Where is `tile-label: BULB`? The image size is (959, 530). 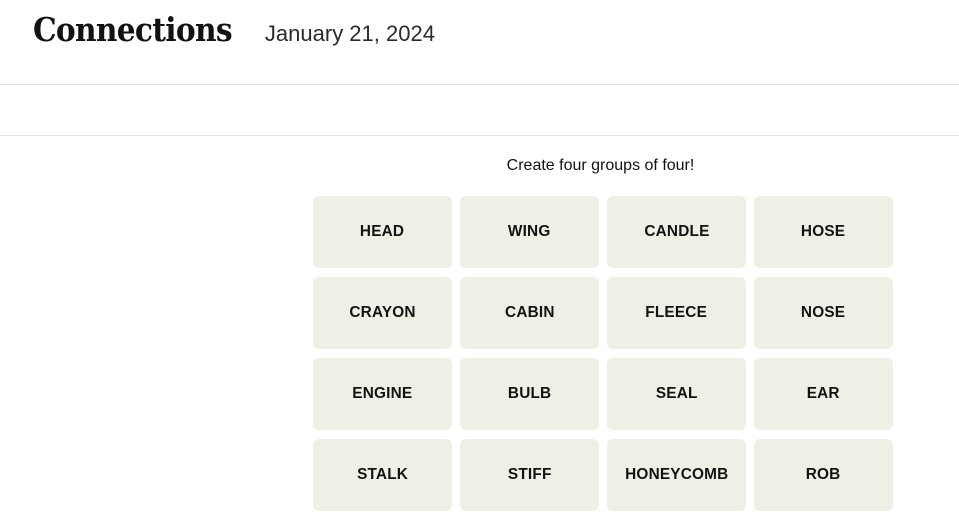
tile-label: BULB is located at coordinates (529, 393).